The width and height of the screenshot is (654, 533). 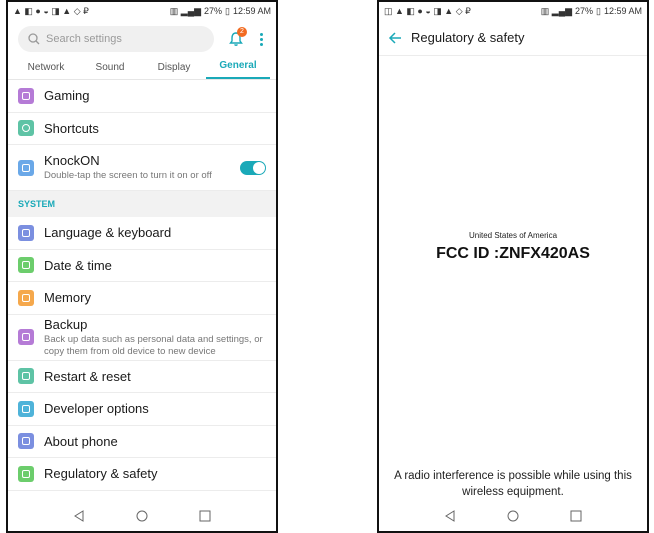 I want to click on search-icon, so click(x=34, y=39).